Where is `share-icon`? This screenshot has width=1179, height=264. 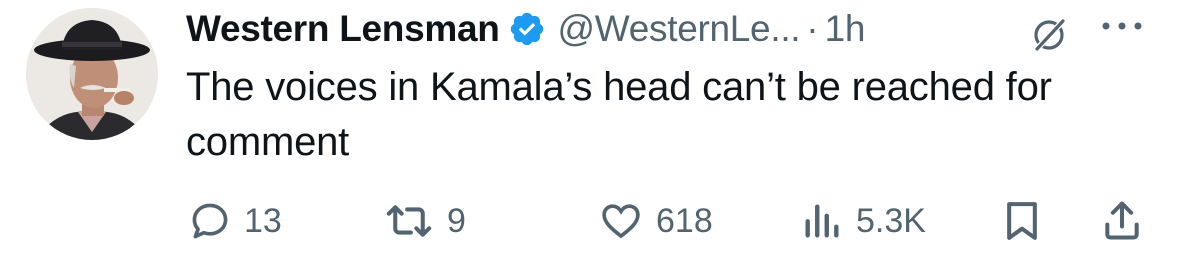
share-icon is located at coordinates (1122, 220).